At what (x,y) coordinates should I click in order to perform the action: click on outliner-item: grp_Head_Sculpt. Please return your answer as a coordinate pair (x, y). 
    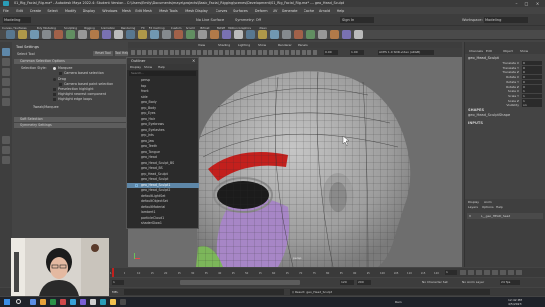
    Looking at the image, I should click on (169, 174).